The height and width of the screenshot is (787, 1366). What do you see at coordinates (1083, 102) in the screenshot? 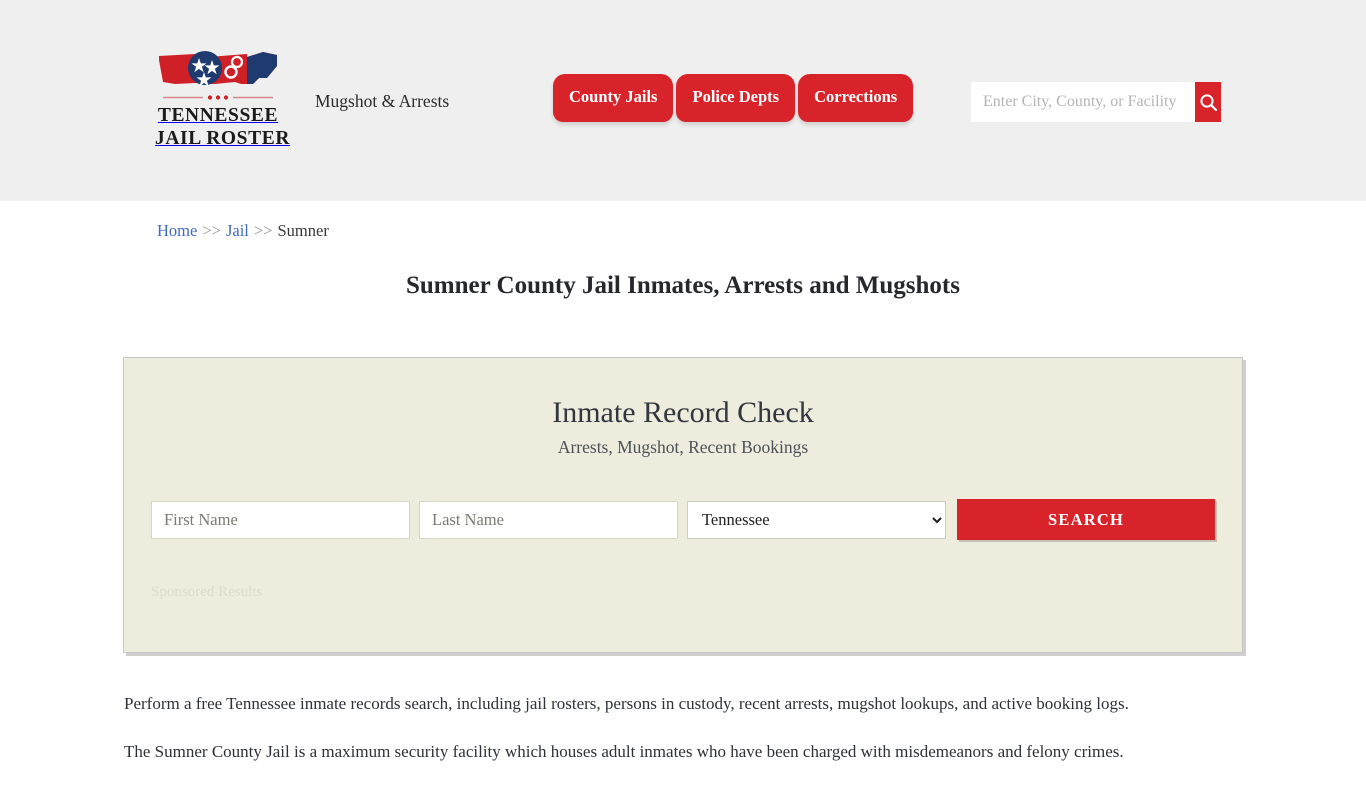
I see `header-search-input` at bounding box center [1083, 102].